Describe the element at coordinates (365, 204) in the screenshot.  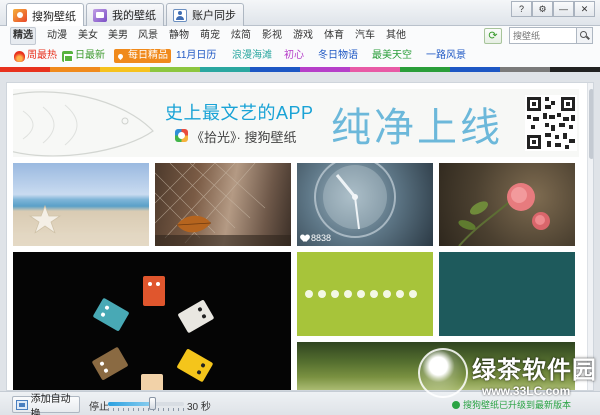
I see `wallpaper-thumb-clock: 8838` at that location.